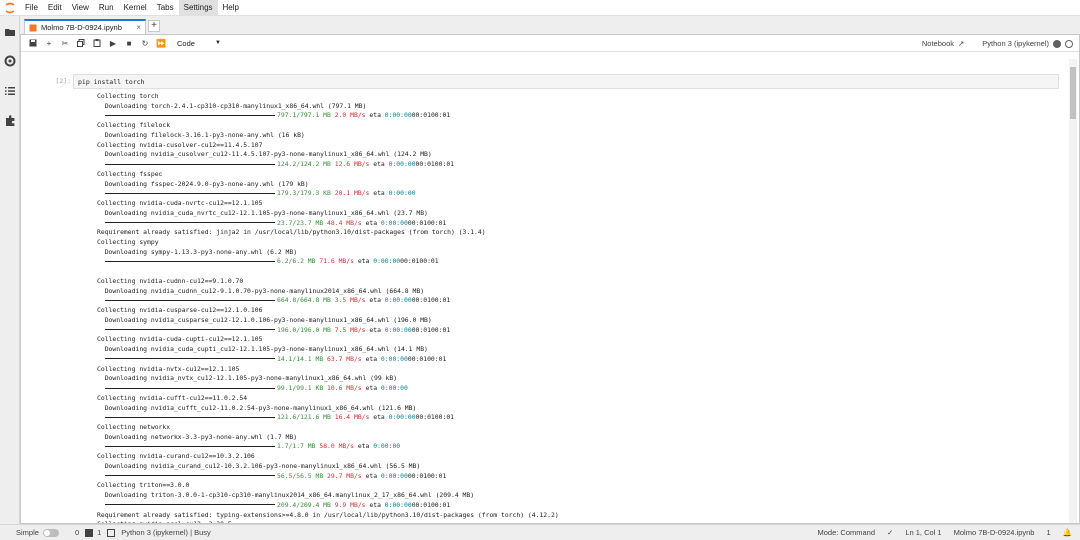 The image size is (1080, 540). I want to click on tab-bar: Molmo 7B-D-0924.ipynb × +, so click(550, 25).